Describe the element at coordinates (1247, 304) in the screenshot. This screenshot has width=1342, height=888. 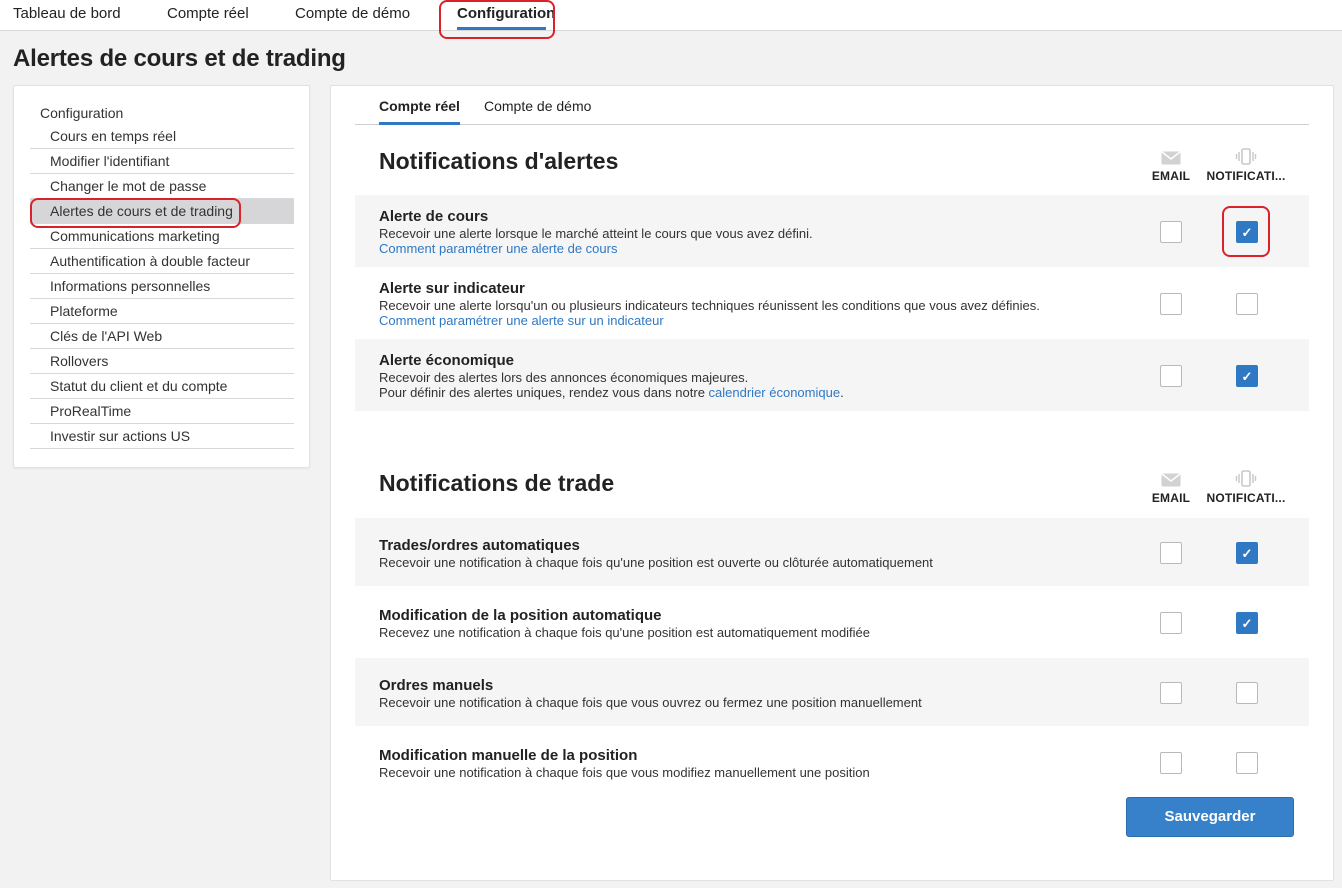
I see `indicator-alert-notification-checkbox` at that location.